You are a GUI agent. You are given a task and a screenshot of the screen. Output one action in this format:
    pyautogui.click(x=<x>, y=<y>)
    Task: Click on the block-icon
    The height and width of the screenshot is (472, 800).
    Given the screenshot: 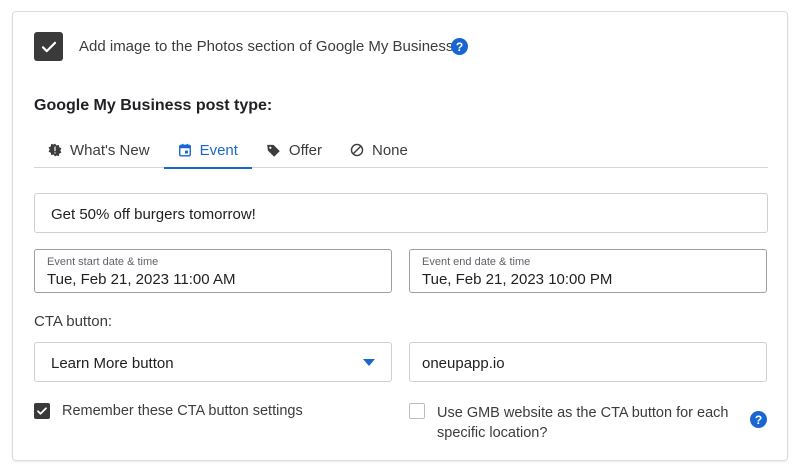 What is the action you would take?
    pyautogui.click(x=357, y=150)
    